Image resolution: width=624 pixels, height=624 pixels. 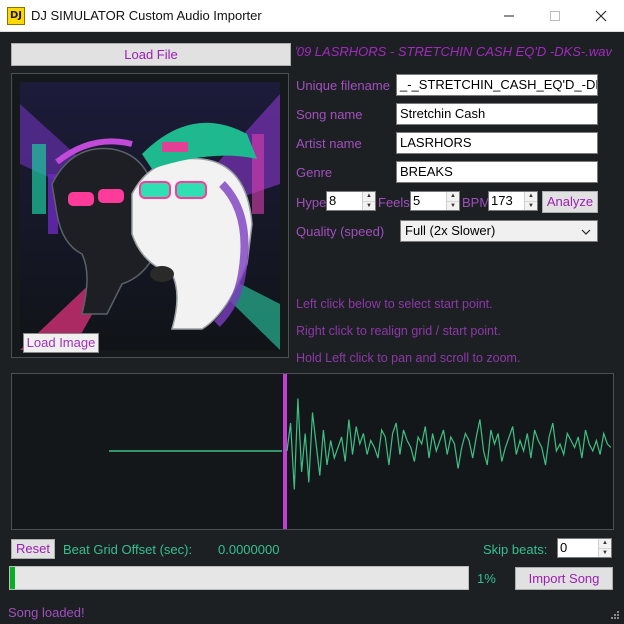 I want to click on chevron-down-icon, so click(x=586, y=232).